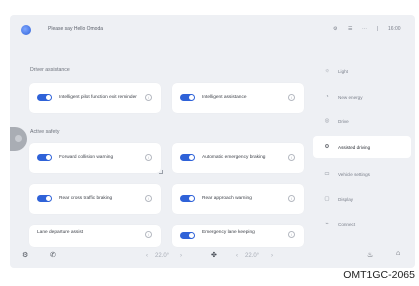 The height and width of the screenshot is (286, 419). What do you see at coordinates (347, 224) in the screenshot?
I see `menu-item-label: Connect` at bounding box center [347, 224].